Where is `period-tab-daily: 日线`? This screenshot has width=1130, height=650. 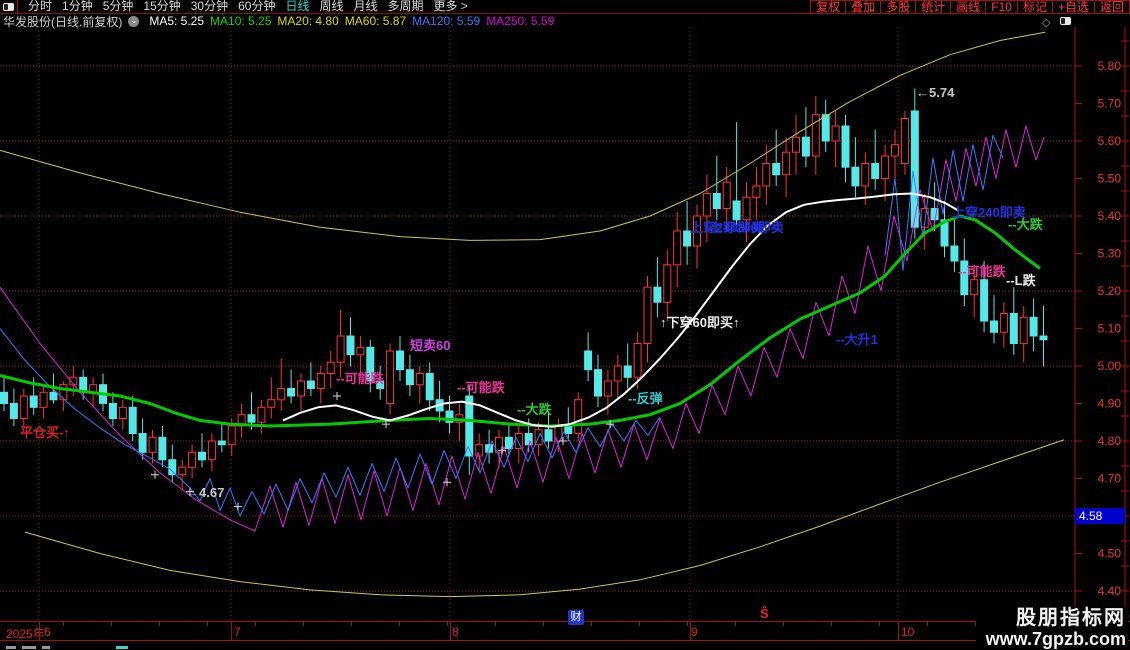 period-tab-daily: 日线 is located at coordinates (297, 6).